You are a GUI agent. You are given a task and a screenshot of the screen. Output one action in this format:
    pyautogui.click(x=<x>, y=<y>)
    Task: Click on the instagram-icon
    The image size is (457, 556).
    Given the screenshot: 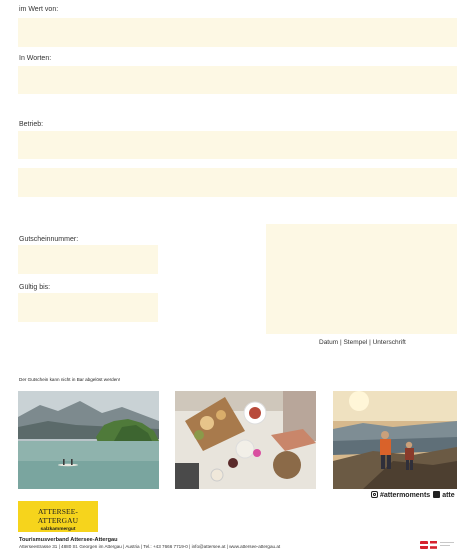 What is the action you would take?
    pyautogui.click(x=374, y=494)
    